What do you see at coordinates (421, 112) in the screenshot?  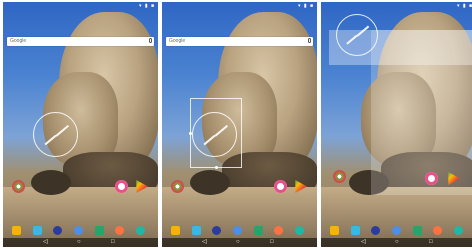 I see `drop-zone-overlay` at bounding box center [421, 112].